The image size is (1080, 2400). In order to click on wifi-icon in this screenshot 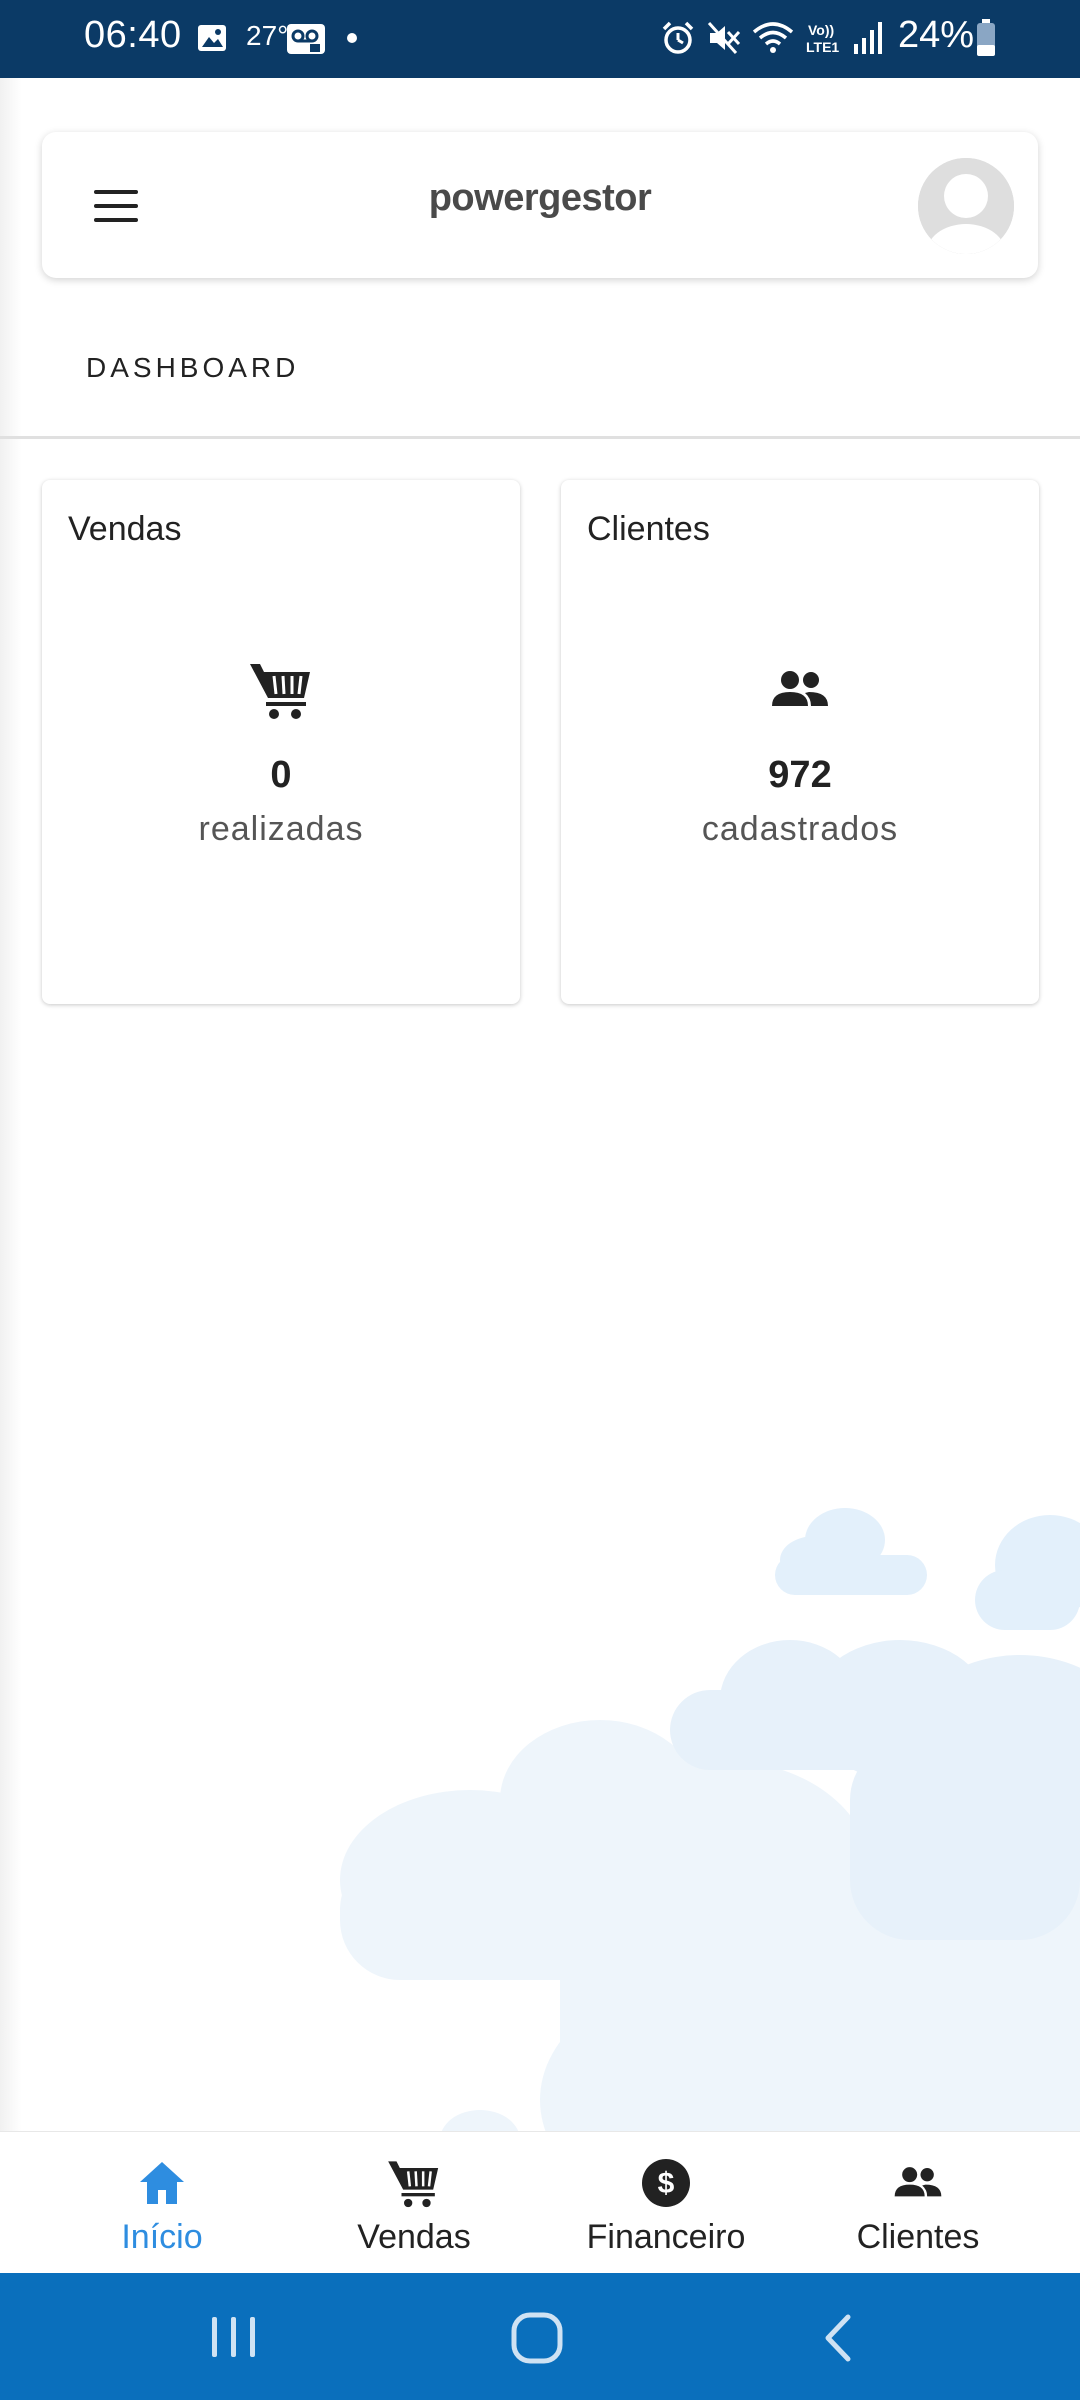, I will do `click(773, 37)`.